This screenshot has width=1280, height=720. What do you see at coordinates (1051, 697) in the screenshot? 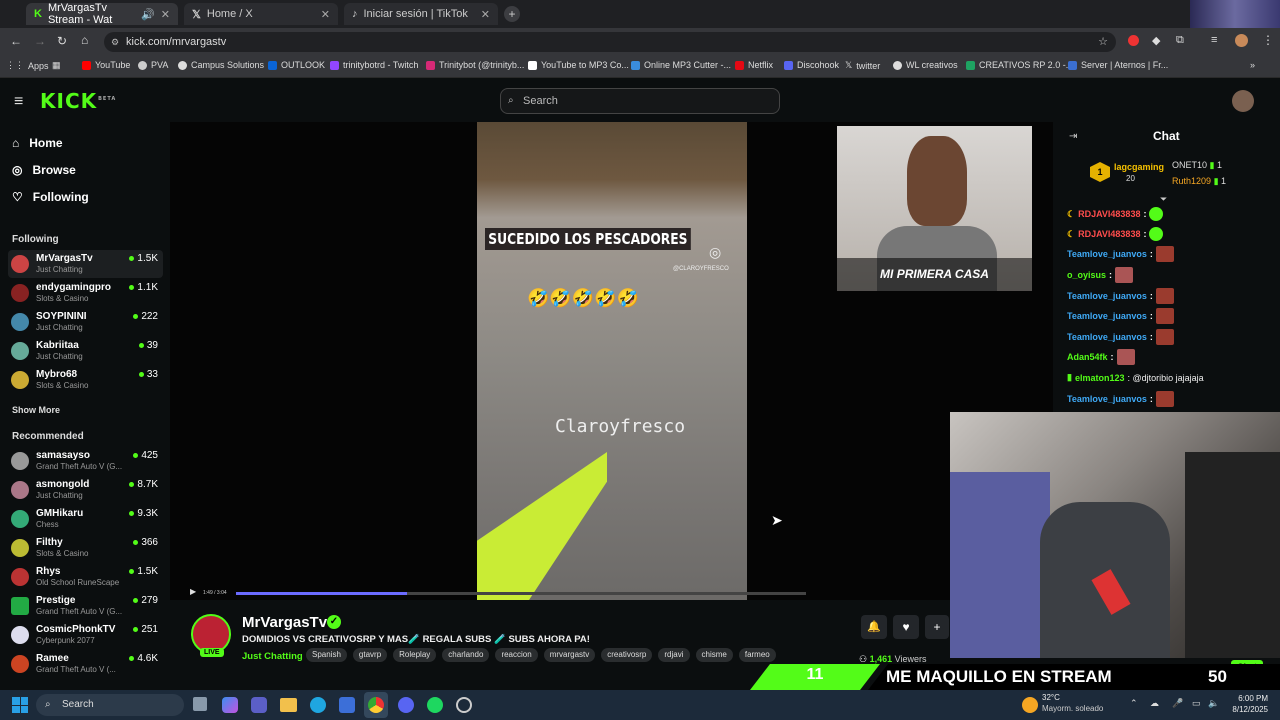
I see `weather-temp: 32°C` at bounding box center [1051, 697].